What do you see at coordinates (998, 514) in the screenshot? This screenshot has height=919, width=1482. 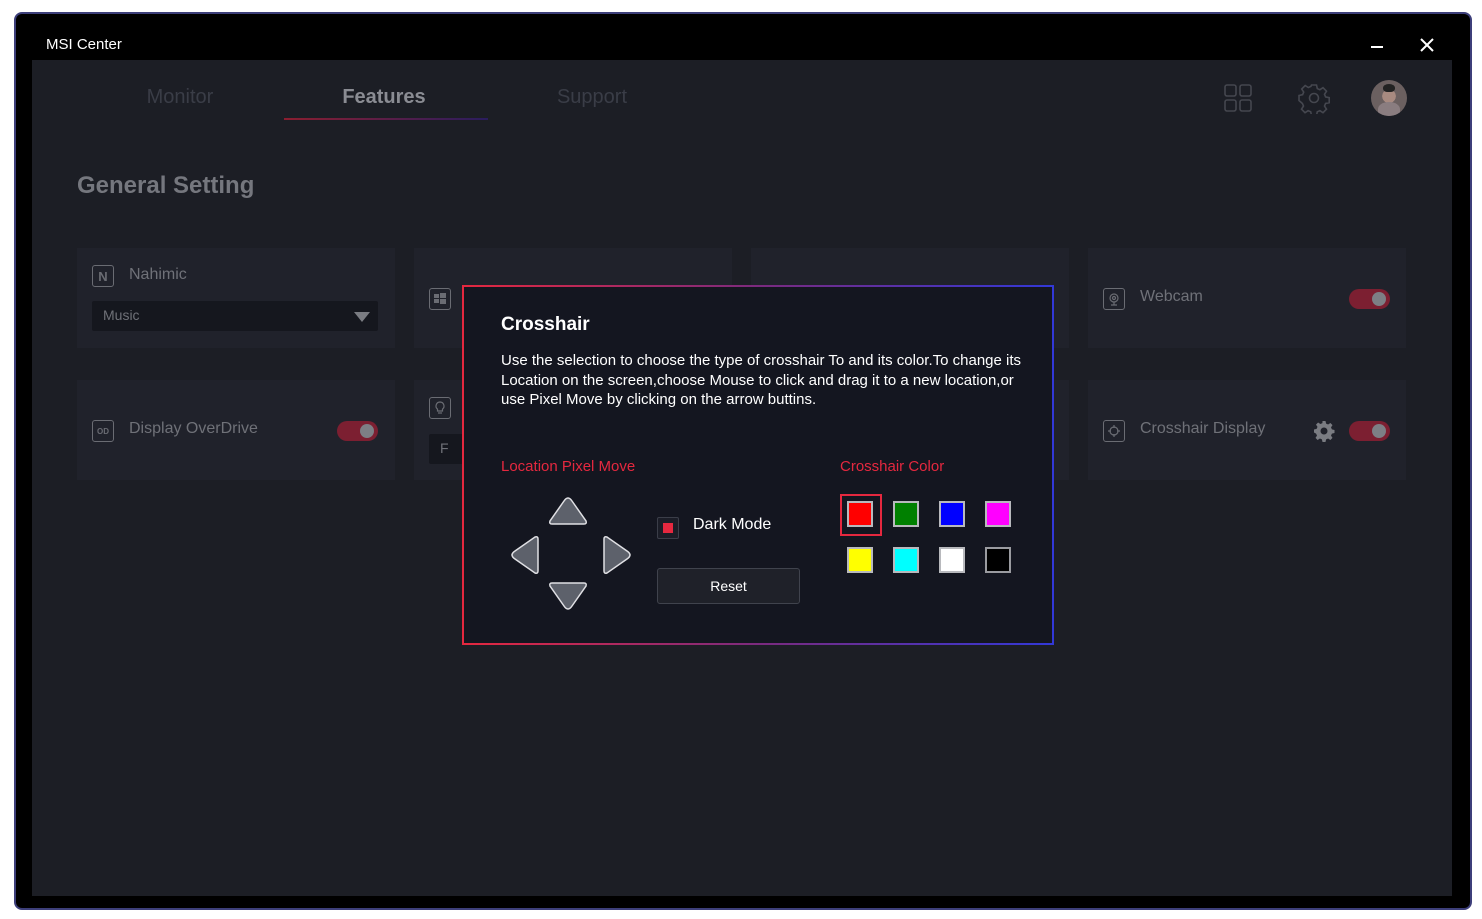 I see `color-swatch-magenta` at bounding box center [998, 514].